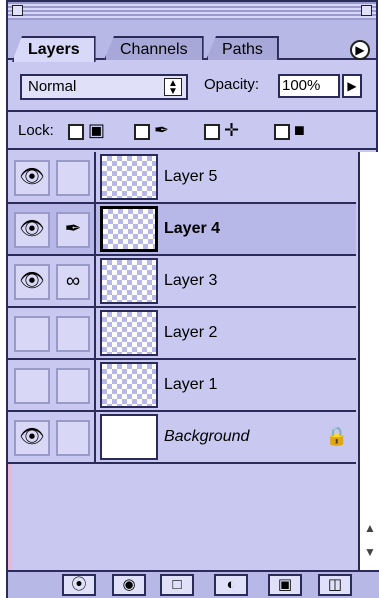 This screenshot has width=379, height=598. What do you see at coordinates (309, 86) in the screenshot?
I see `opacity-input: 100%` at bounding box center [309, 86].